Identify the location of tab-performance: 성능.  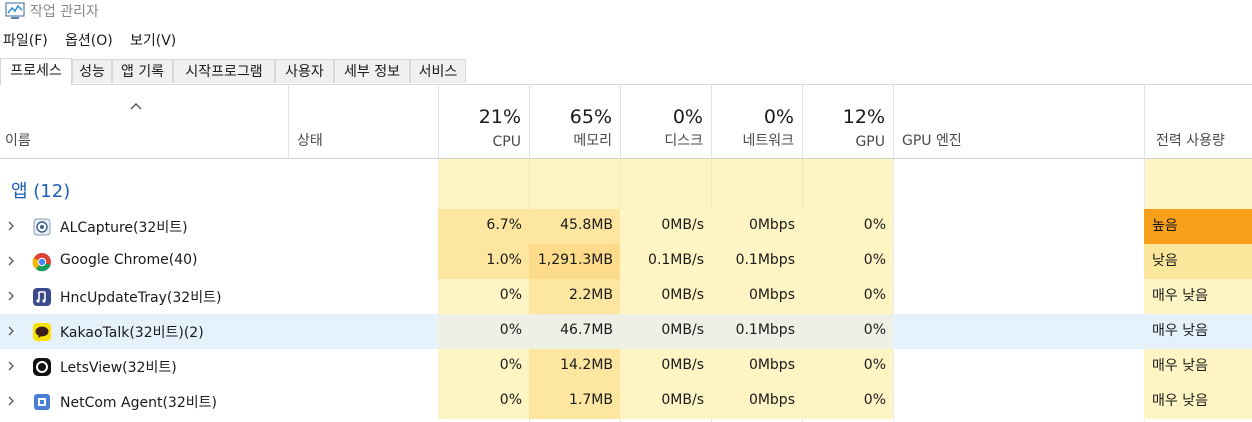
(92, 71).